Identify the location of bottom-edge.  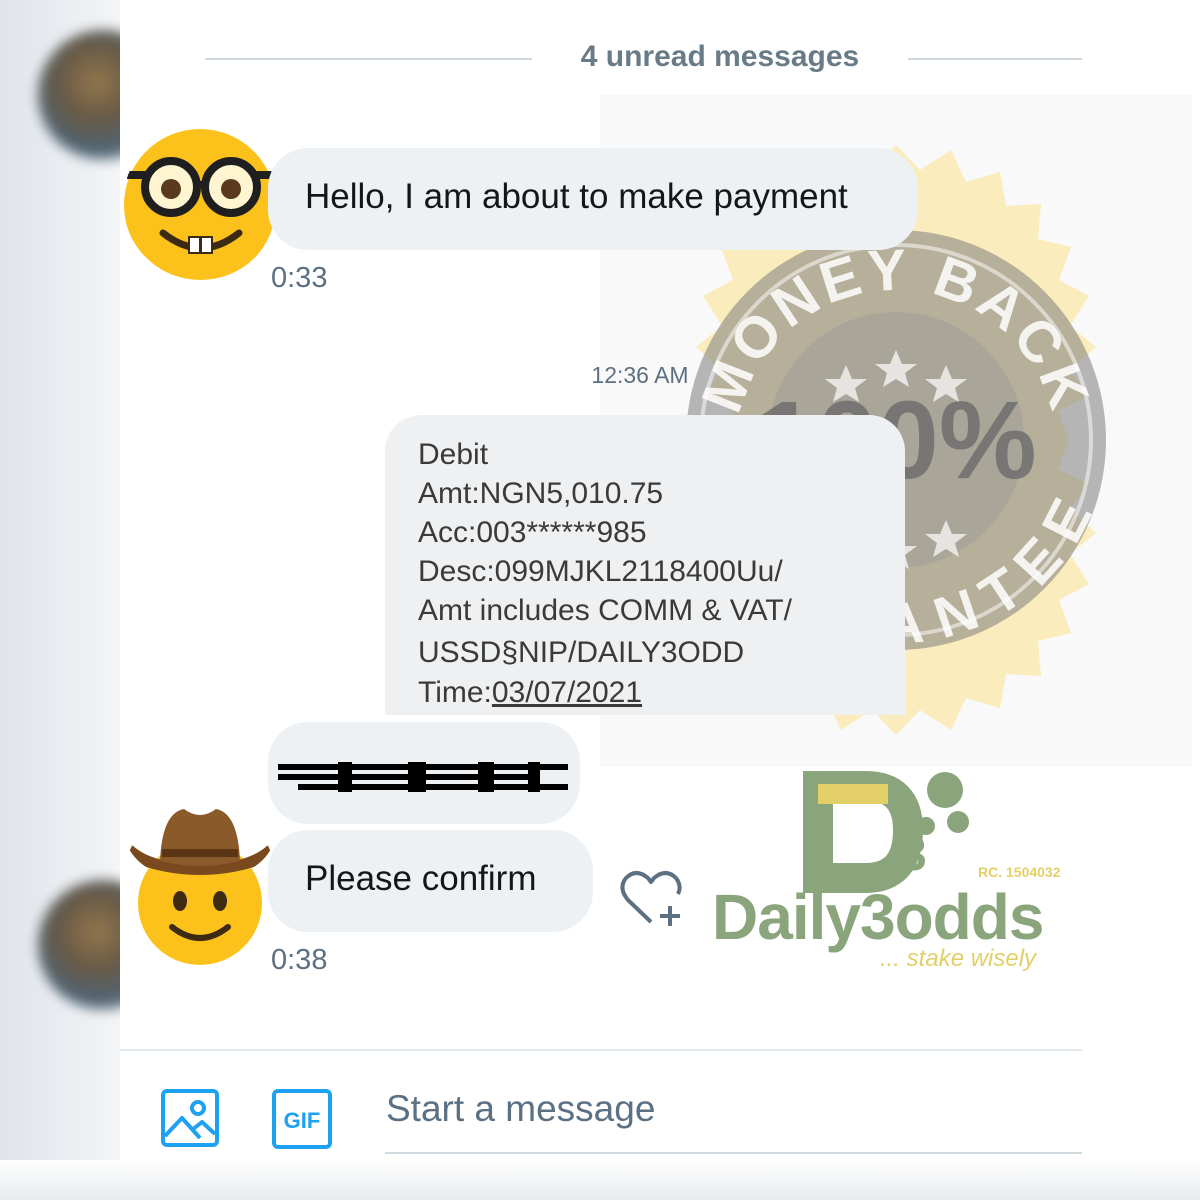
(600, 1180).